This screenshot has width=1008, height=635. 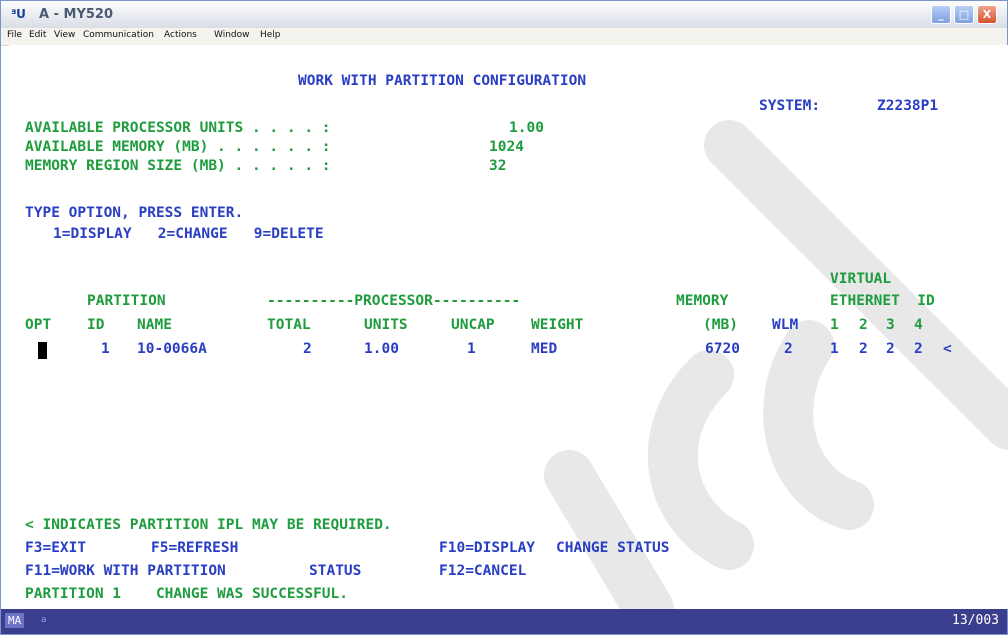 I want to click on menu-communication: Communication, so click(x=118, y=35).